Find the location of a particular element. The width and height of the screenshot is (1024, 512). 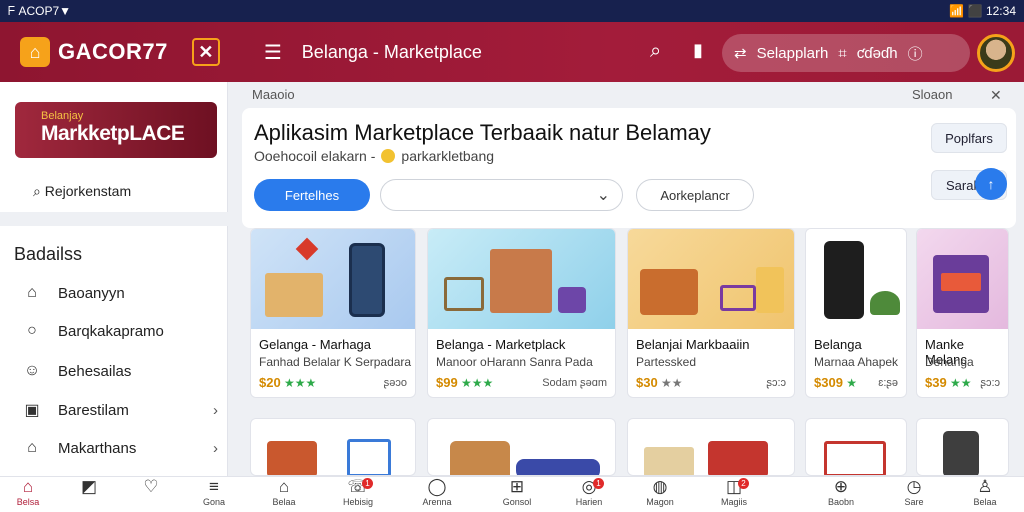

nav-item-globe: ◍ Magon is located at coordinates (660, 494).